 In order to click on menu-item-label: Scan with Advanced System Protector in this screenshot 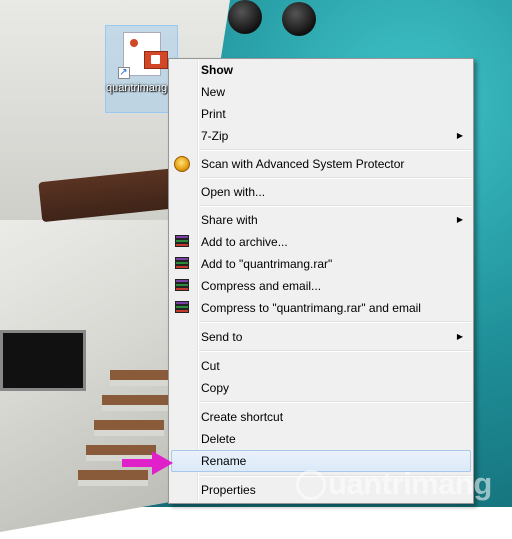, I will do `click(303, 164)`.